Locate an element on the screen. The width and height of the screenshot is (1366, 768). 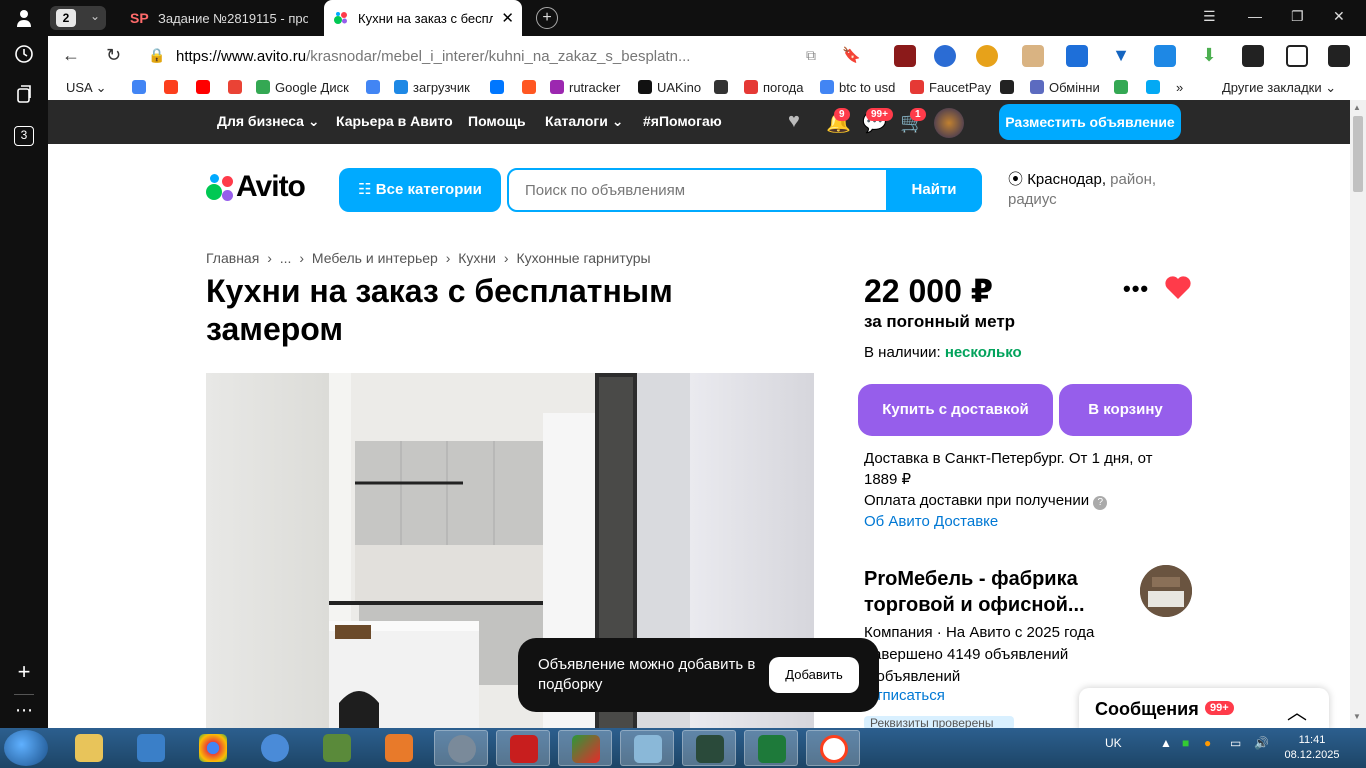
taskbar-aida64 is located at coordinates (523, 748).